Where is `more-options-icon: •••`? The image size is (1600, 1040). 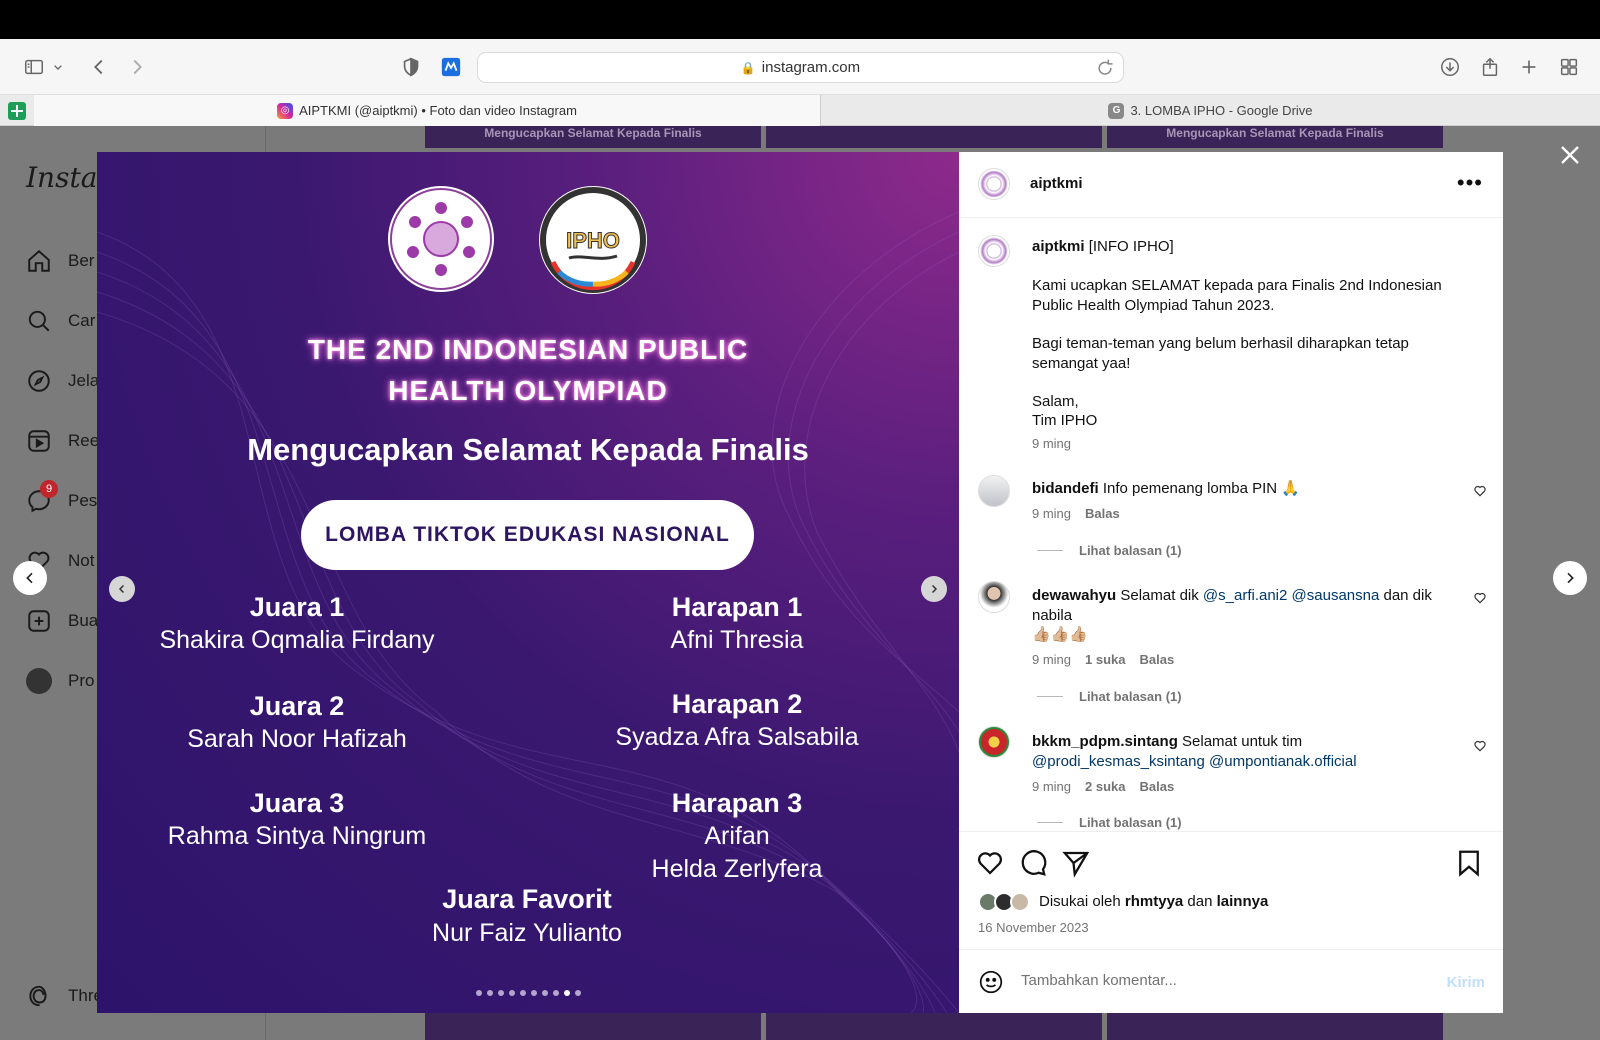
more-options-icon: ••• is located at coordinates (1470, 183).